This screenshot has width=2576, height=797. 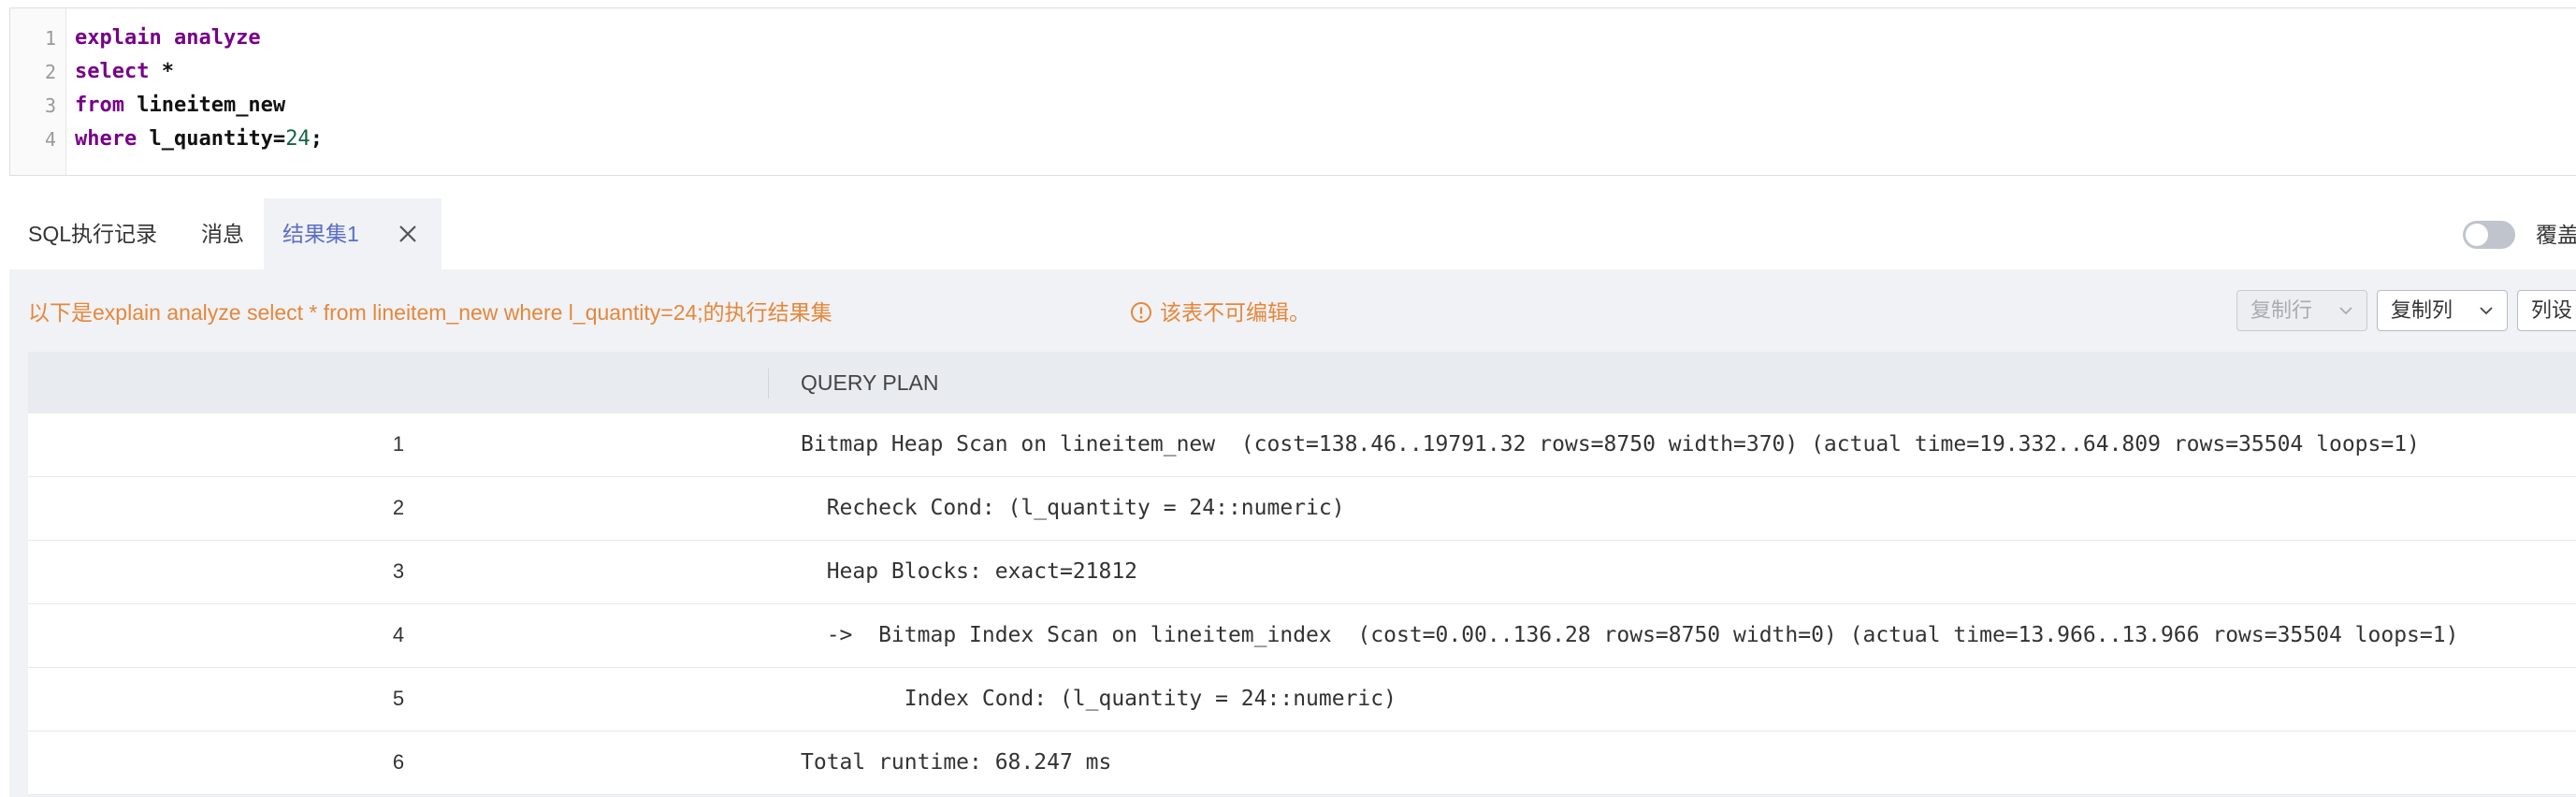 I want to click on row-index: 5, so click(x=398, y=698).